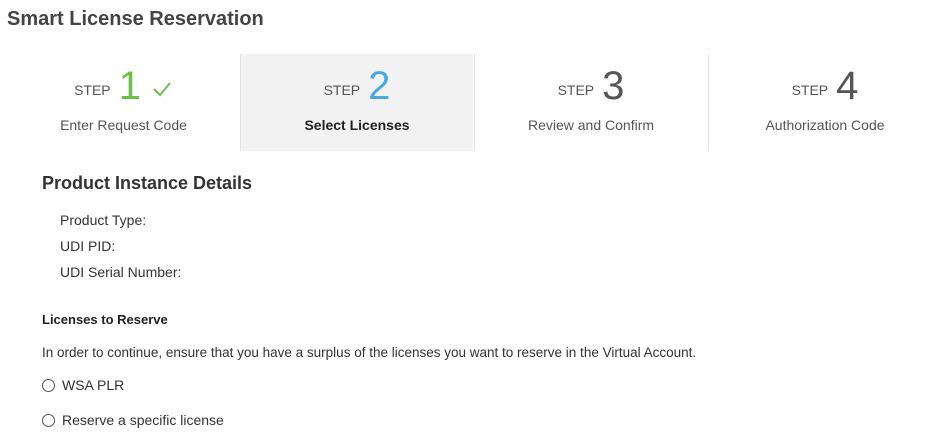 The width and height of the screenshot is (934, 434). What do you see at coordinates (379, 86) in the screenshot?
I see `step-number: 2` at bounding box center [379, 86].